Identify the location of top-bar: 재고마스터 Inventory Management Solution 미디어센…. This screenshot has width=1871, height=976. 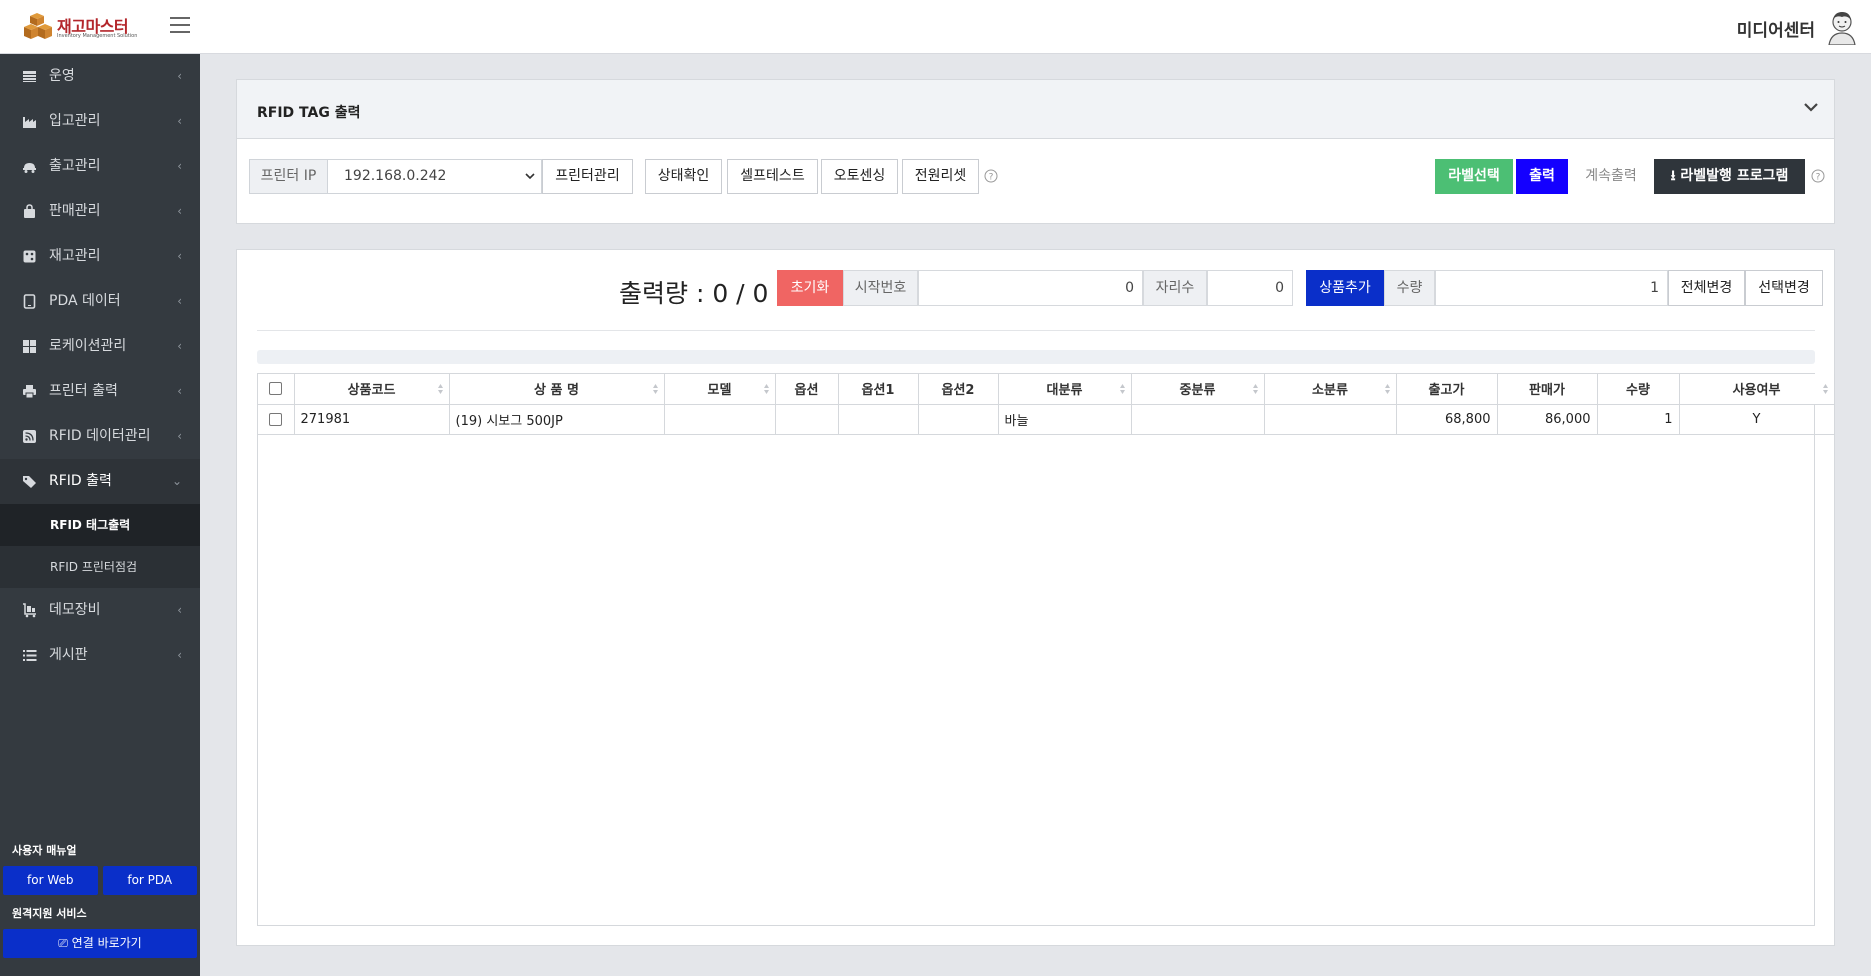
(935, 27).